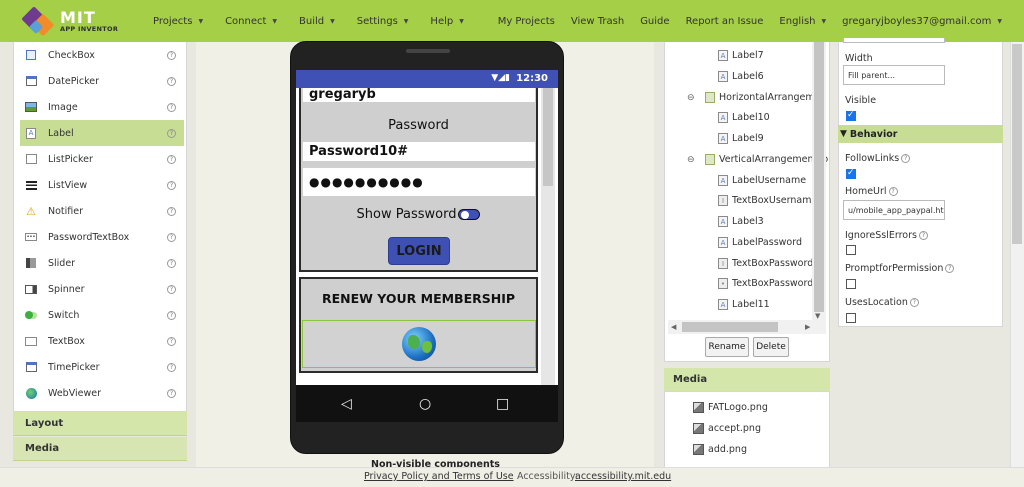 The width and height of the screenshot is (1024, 487). I want to click on property-input-top, so click(894, 40).